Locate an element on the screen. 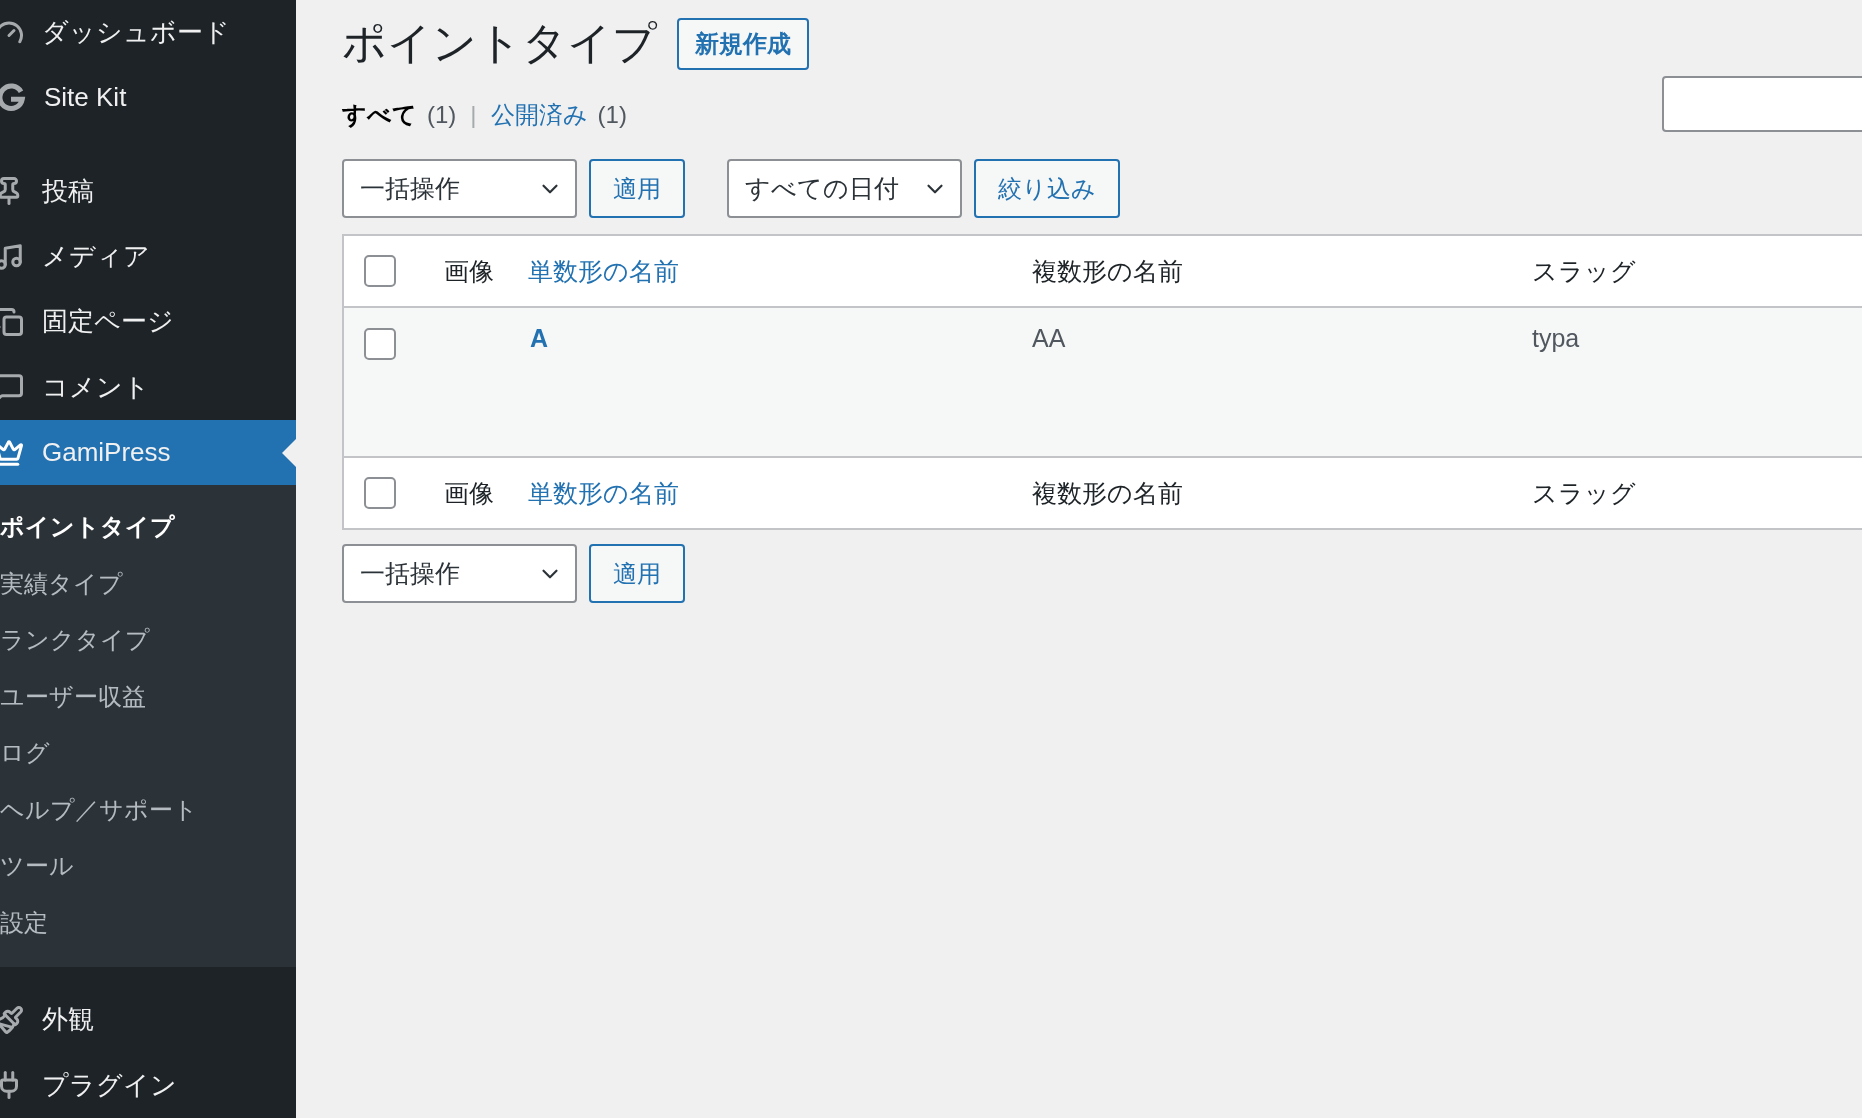 Image resolution: width=1862 pixels, height=1118 pixels. submenu-item: ログ is located at coordinates (148, 753).